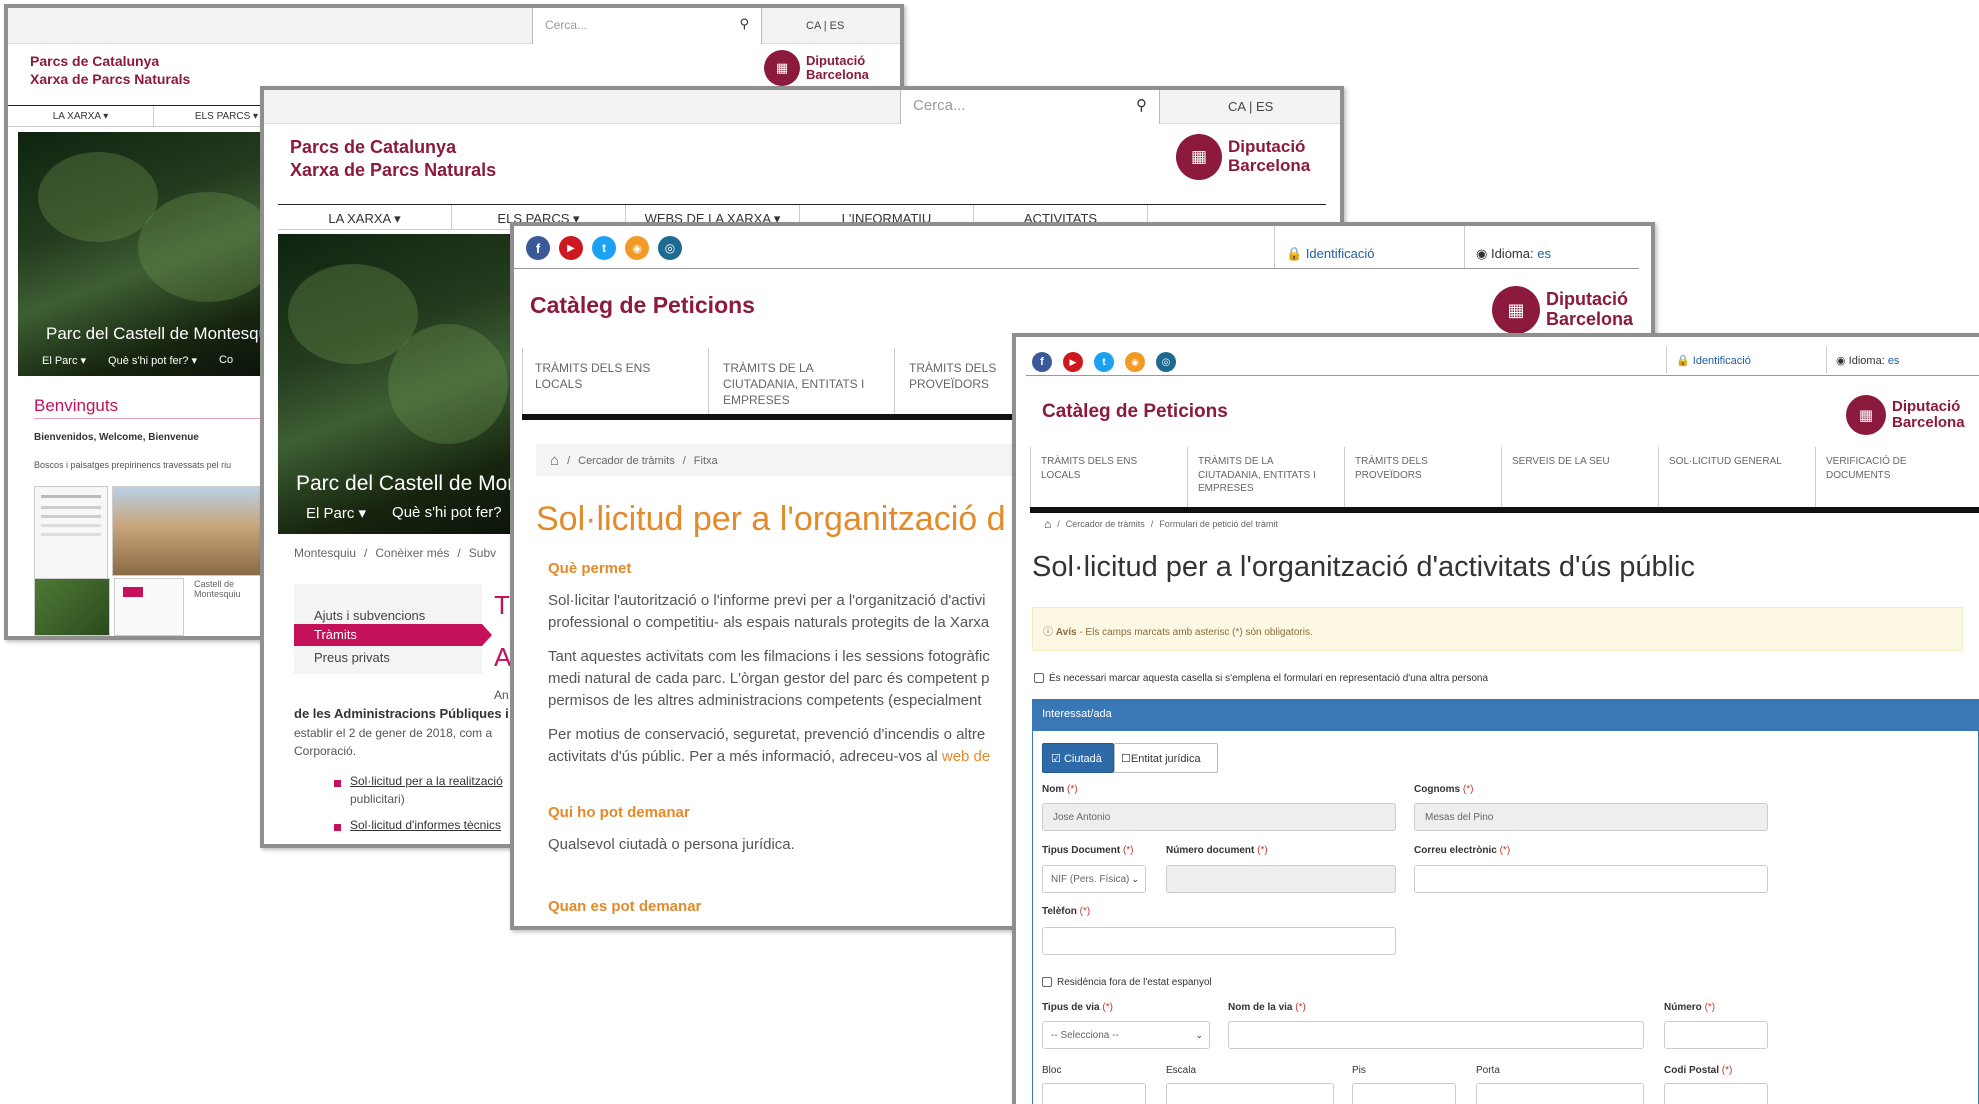 The height and width of the screenshot is (1104, 1979). Describe the element at coordinates (1893, 477) in the screenshot. I see `tab-verificacio: VERIFICACIÓ DE DOCUMENTS` at that location.